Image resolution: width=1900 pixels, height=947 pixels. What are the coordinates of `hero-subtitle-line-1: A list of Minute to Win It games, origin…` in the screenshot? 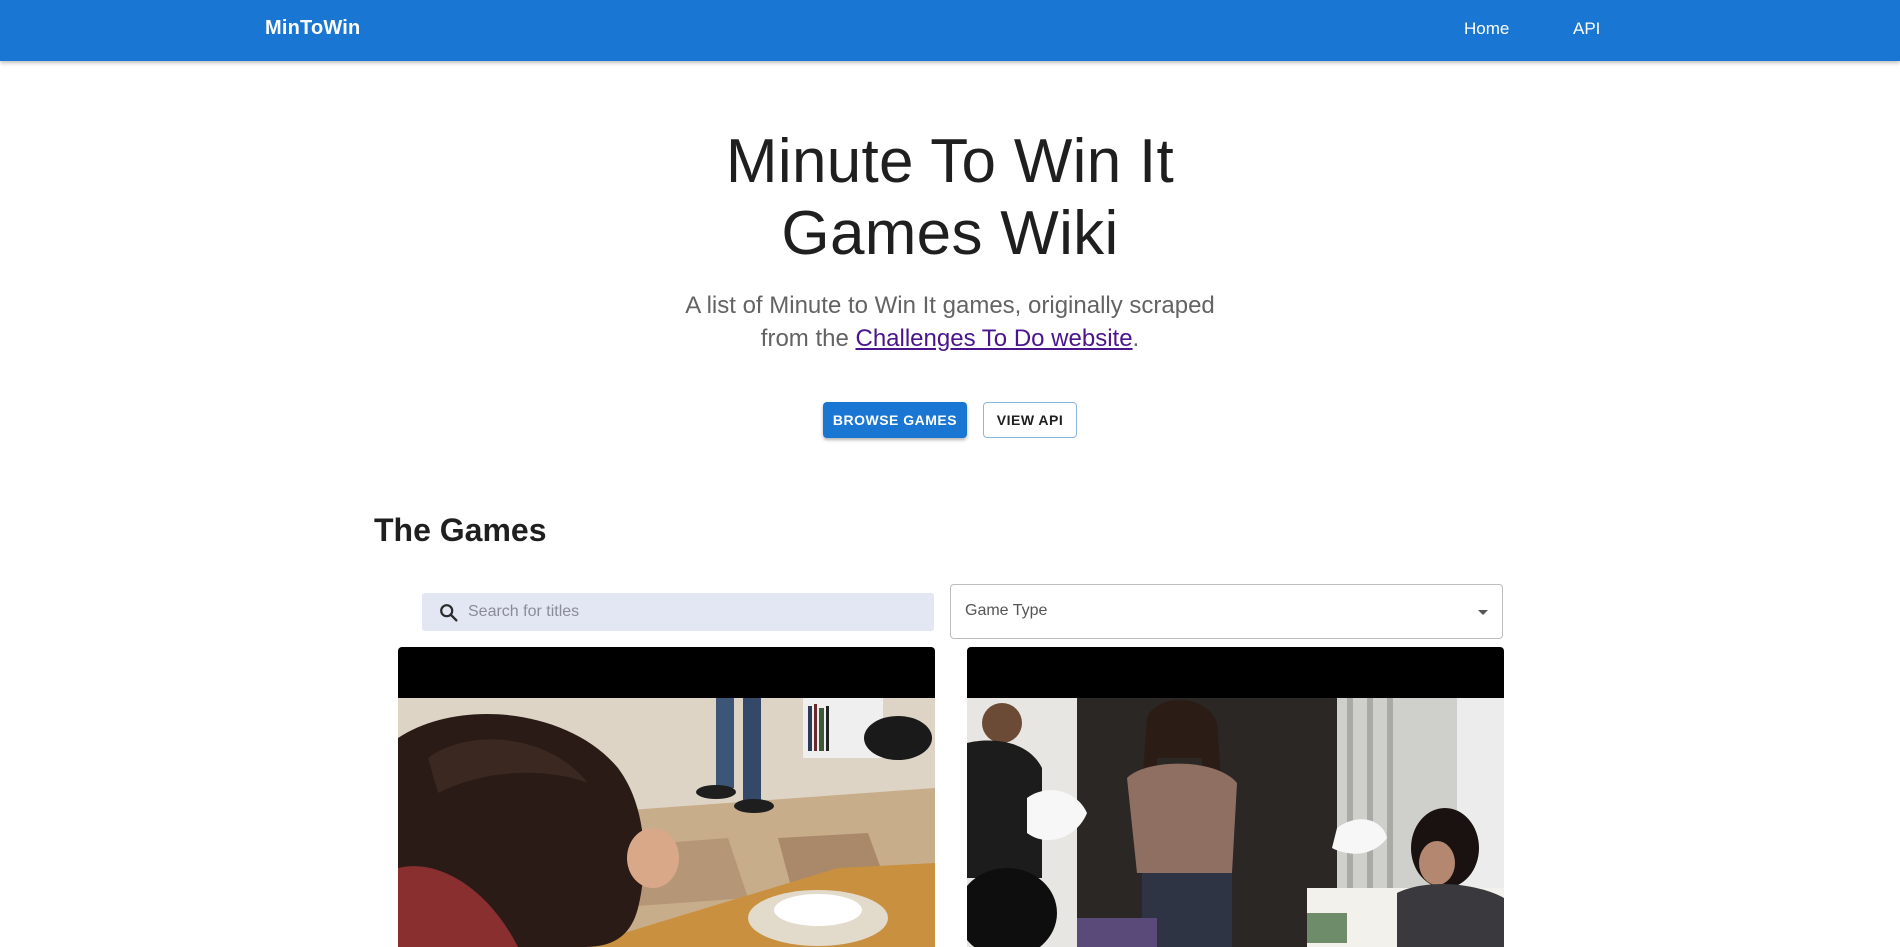 It's located at (950, 305).